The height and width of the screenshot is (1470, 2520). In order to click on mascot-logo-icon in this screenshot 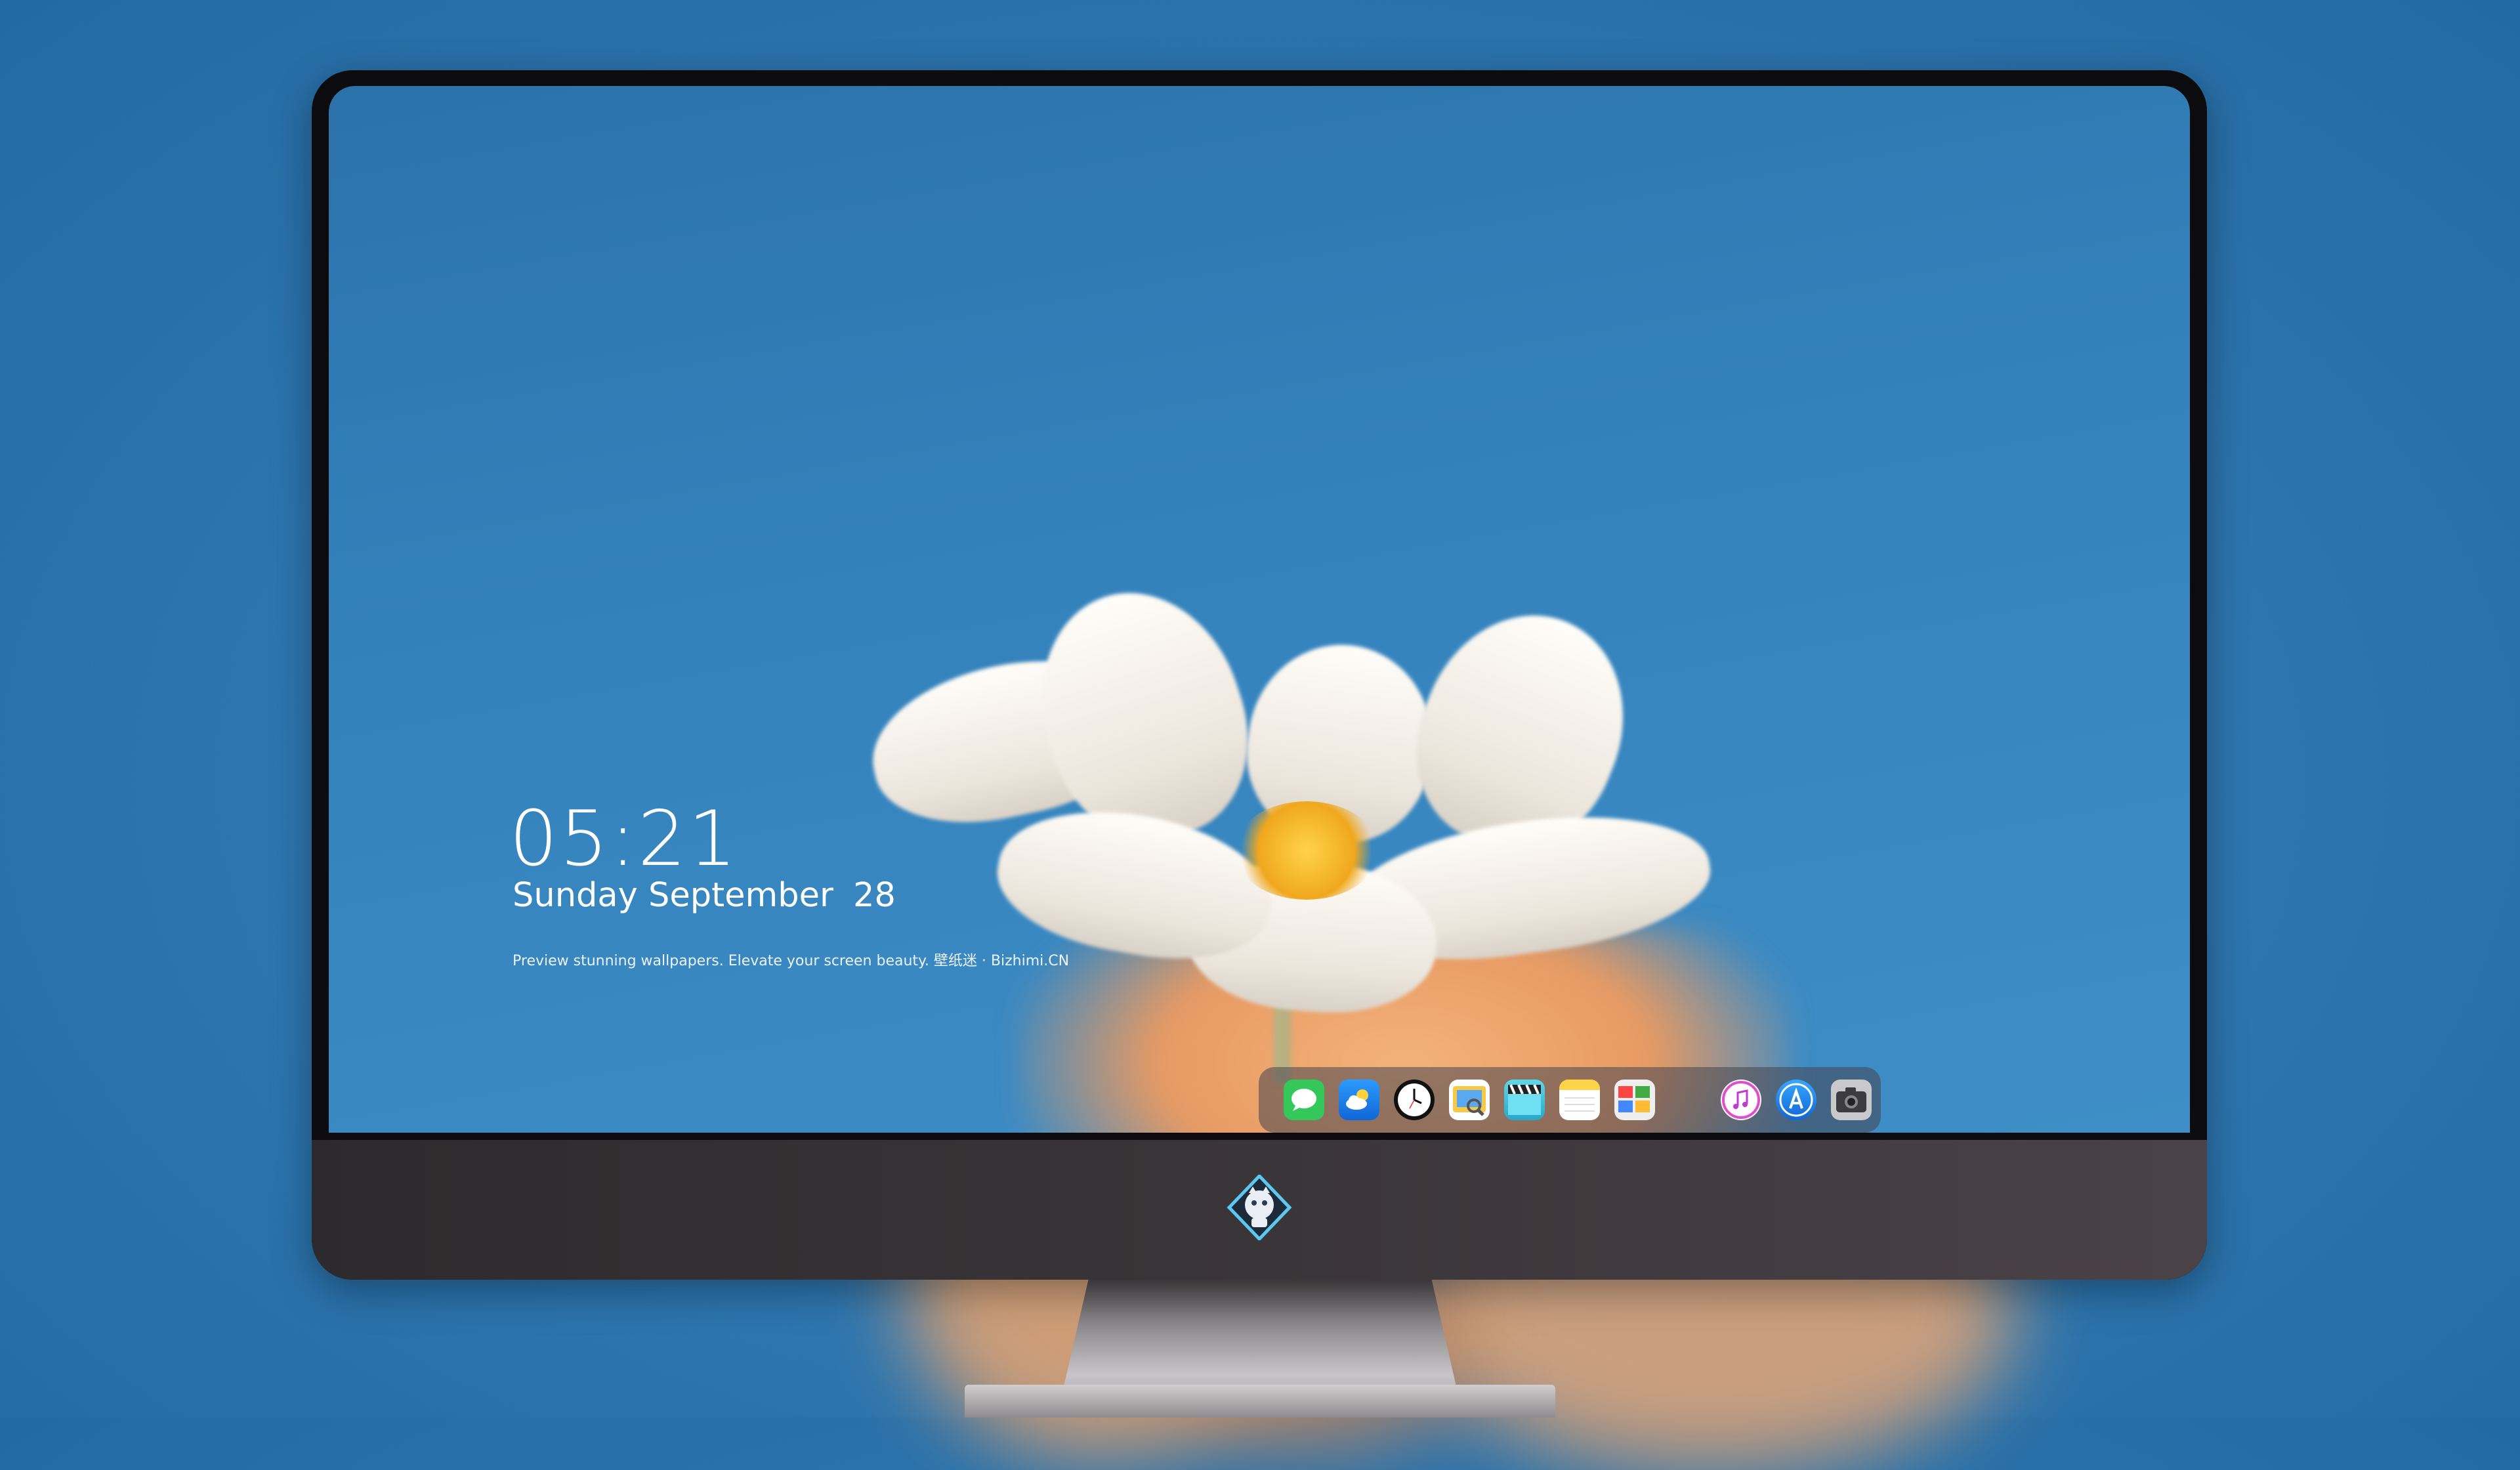, I will do `click(1259, 1207)`.